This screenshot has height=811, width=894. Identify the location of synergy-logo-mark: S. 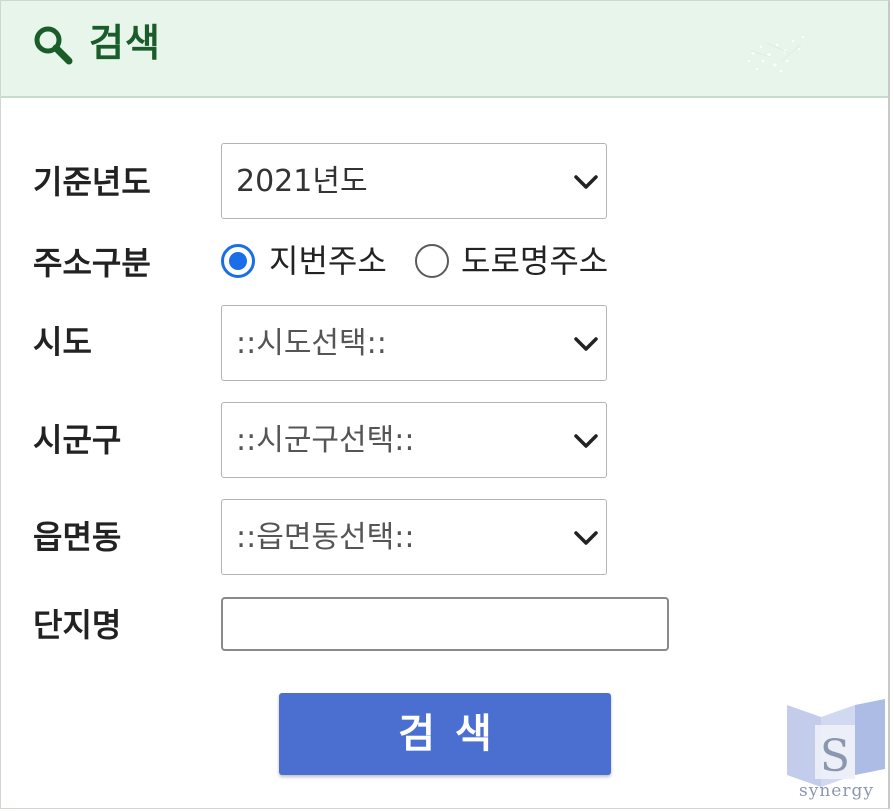
(836, 743).